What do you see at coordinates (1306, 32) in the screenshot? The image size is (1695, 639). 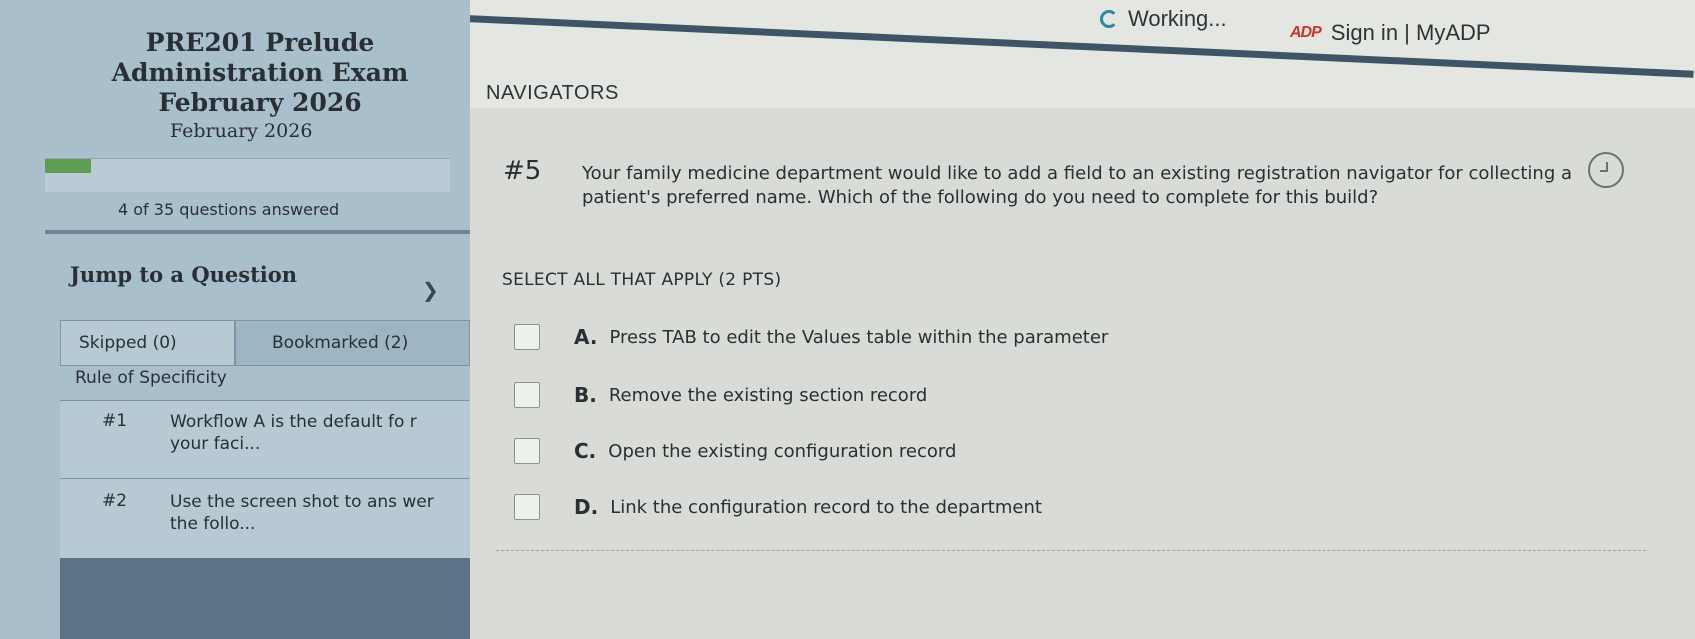 I see `adp-logo: ADP` at bounding box center [1306, 32].